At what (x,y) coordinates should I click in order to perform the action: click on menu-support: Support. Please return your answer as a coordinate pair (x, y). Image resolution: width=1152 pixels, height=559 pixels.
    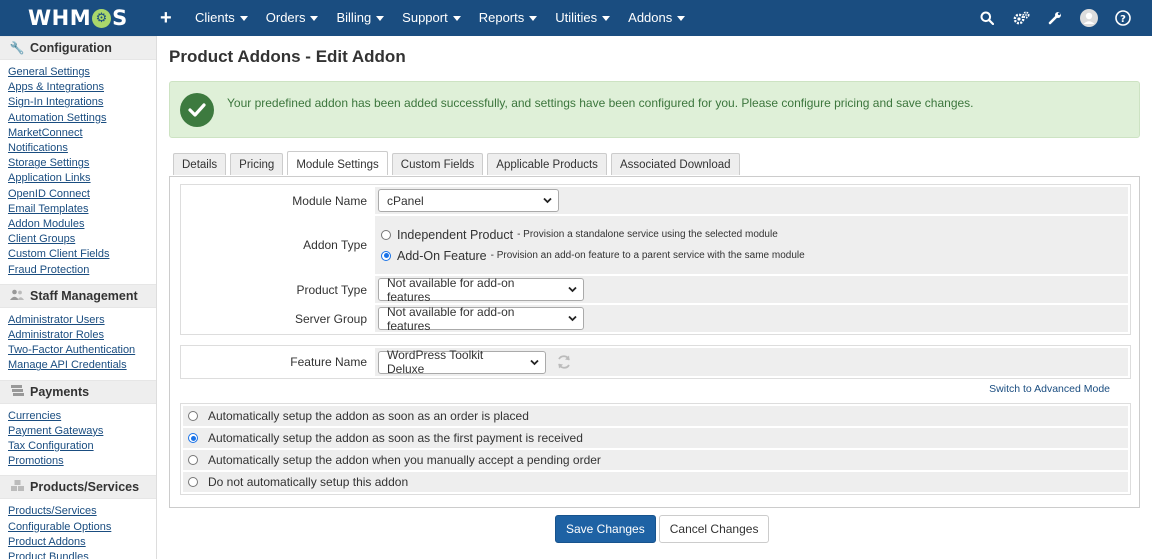
    Looking at the image, I should click on (431, 18).